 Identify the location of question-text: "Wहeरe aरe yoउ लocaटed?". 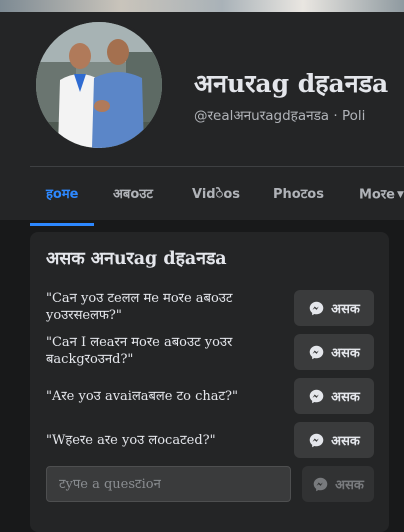
(131, 440).